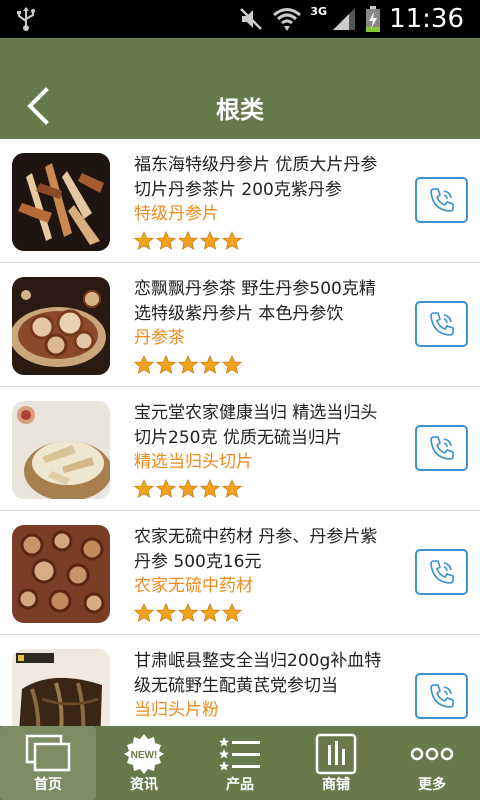 The width and height of the screenshot is (480, 800). What do you see at coordinates (240, 88) in the screenshot?
I see `header-bar: 根类` at bounding box center [240, 88].